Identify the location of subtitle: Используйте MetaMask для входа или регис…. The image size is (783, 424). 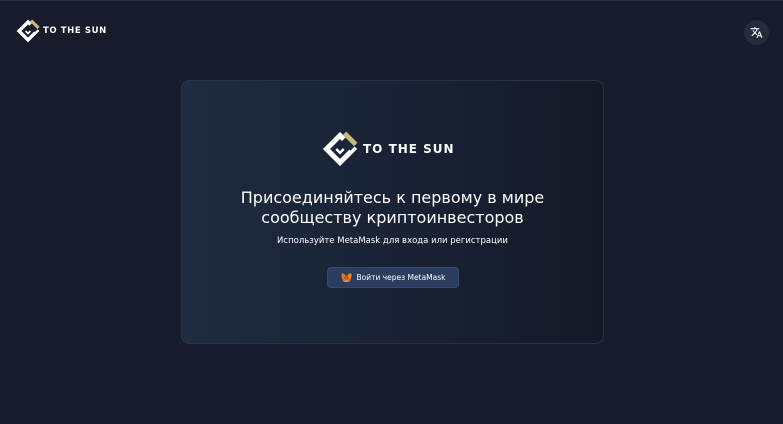
(392, 241).